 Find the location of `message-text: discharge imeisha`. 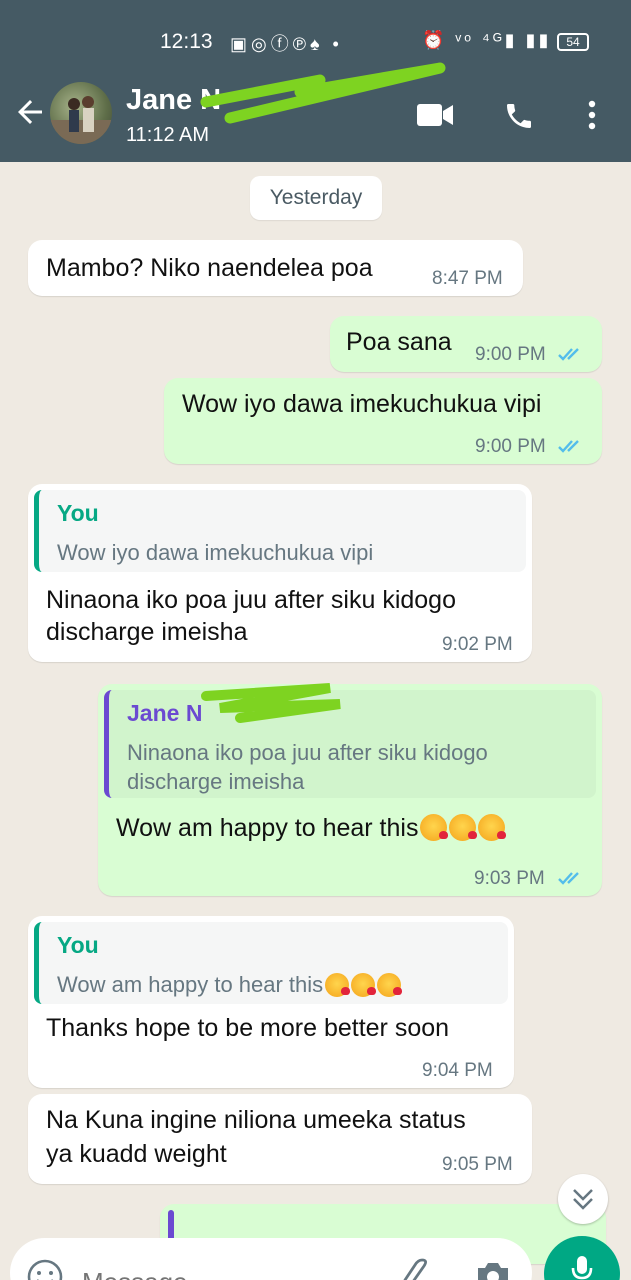

message-text: discharge imeisha is located at coordinates (147, 632).